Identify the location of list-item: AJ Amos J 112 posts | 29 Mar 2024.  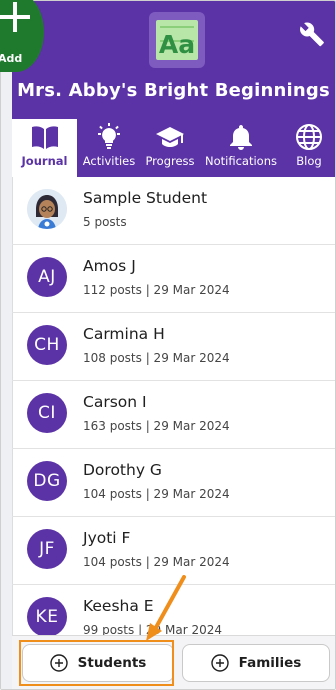
(173, 279).